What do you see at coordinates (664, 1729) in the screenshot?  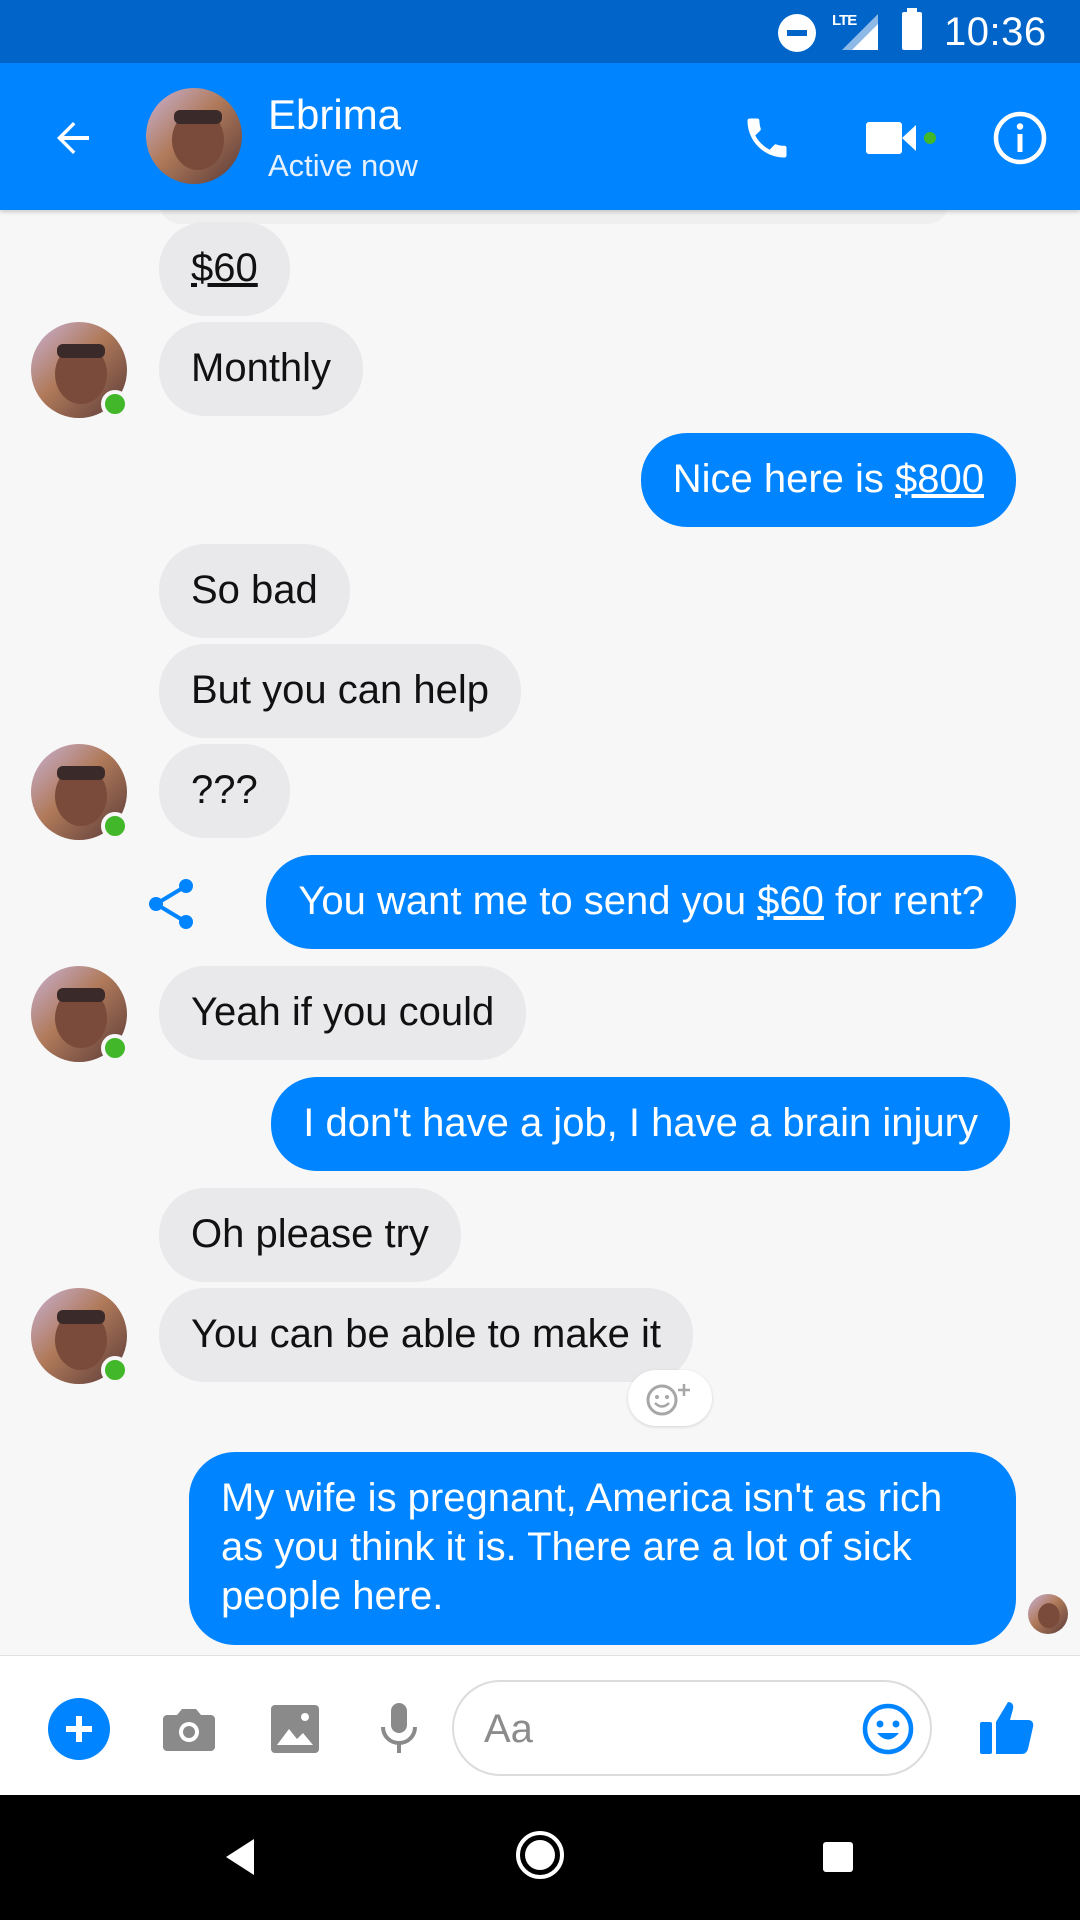 I see `message-input` at bounding box center [664, 1729].